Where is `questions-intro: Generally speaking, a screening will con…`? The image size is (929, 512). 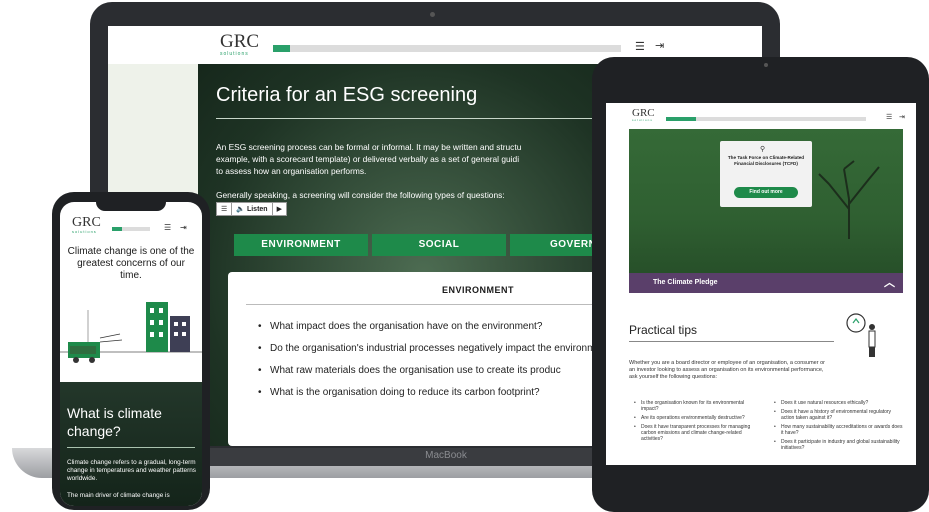
questions-intro: Generally speaking, a screening will con… is located at coordinates (360, 195).